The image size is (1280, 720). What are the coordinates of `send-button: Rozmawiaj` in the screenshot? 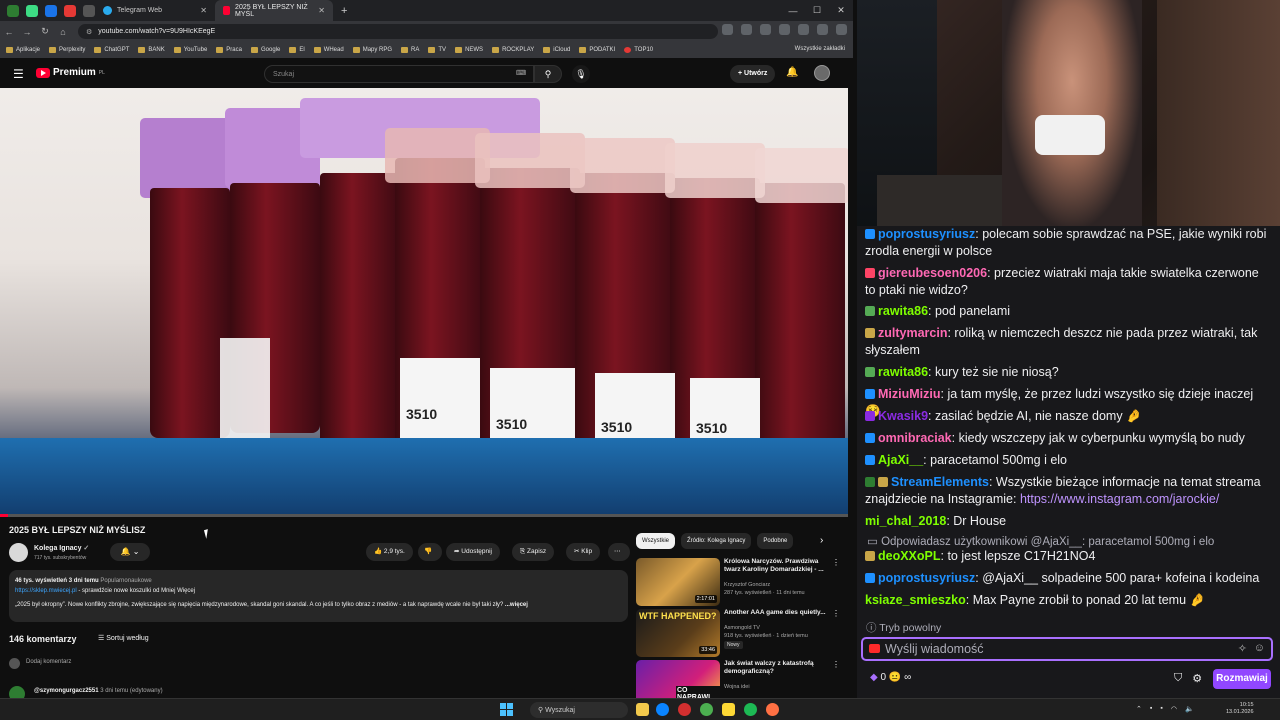 It's located at (1242, 679).